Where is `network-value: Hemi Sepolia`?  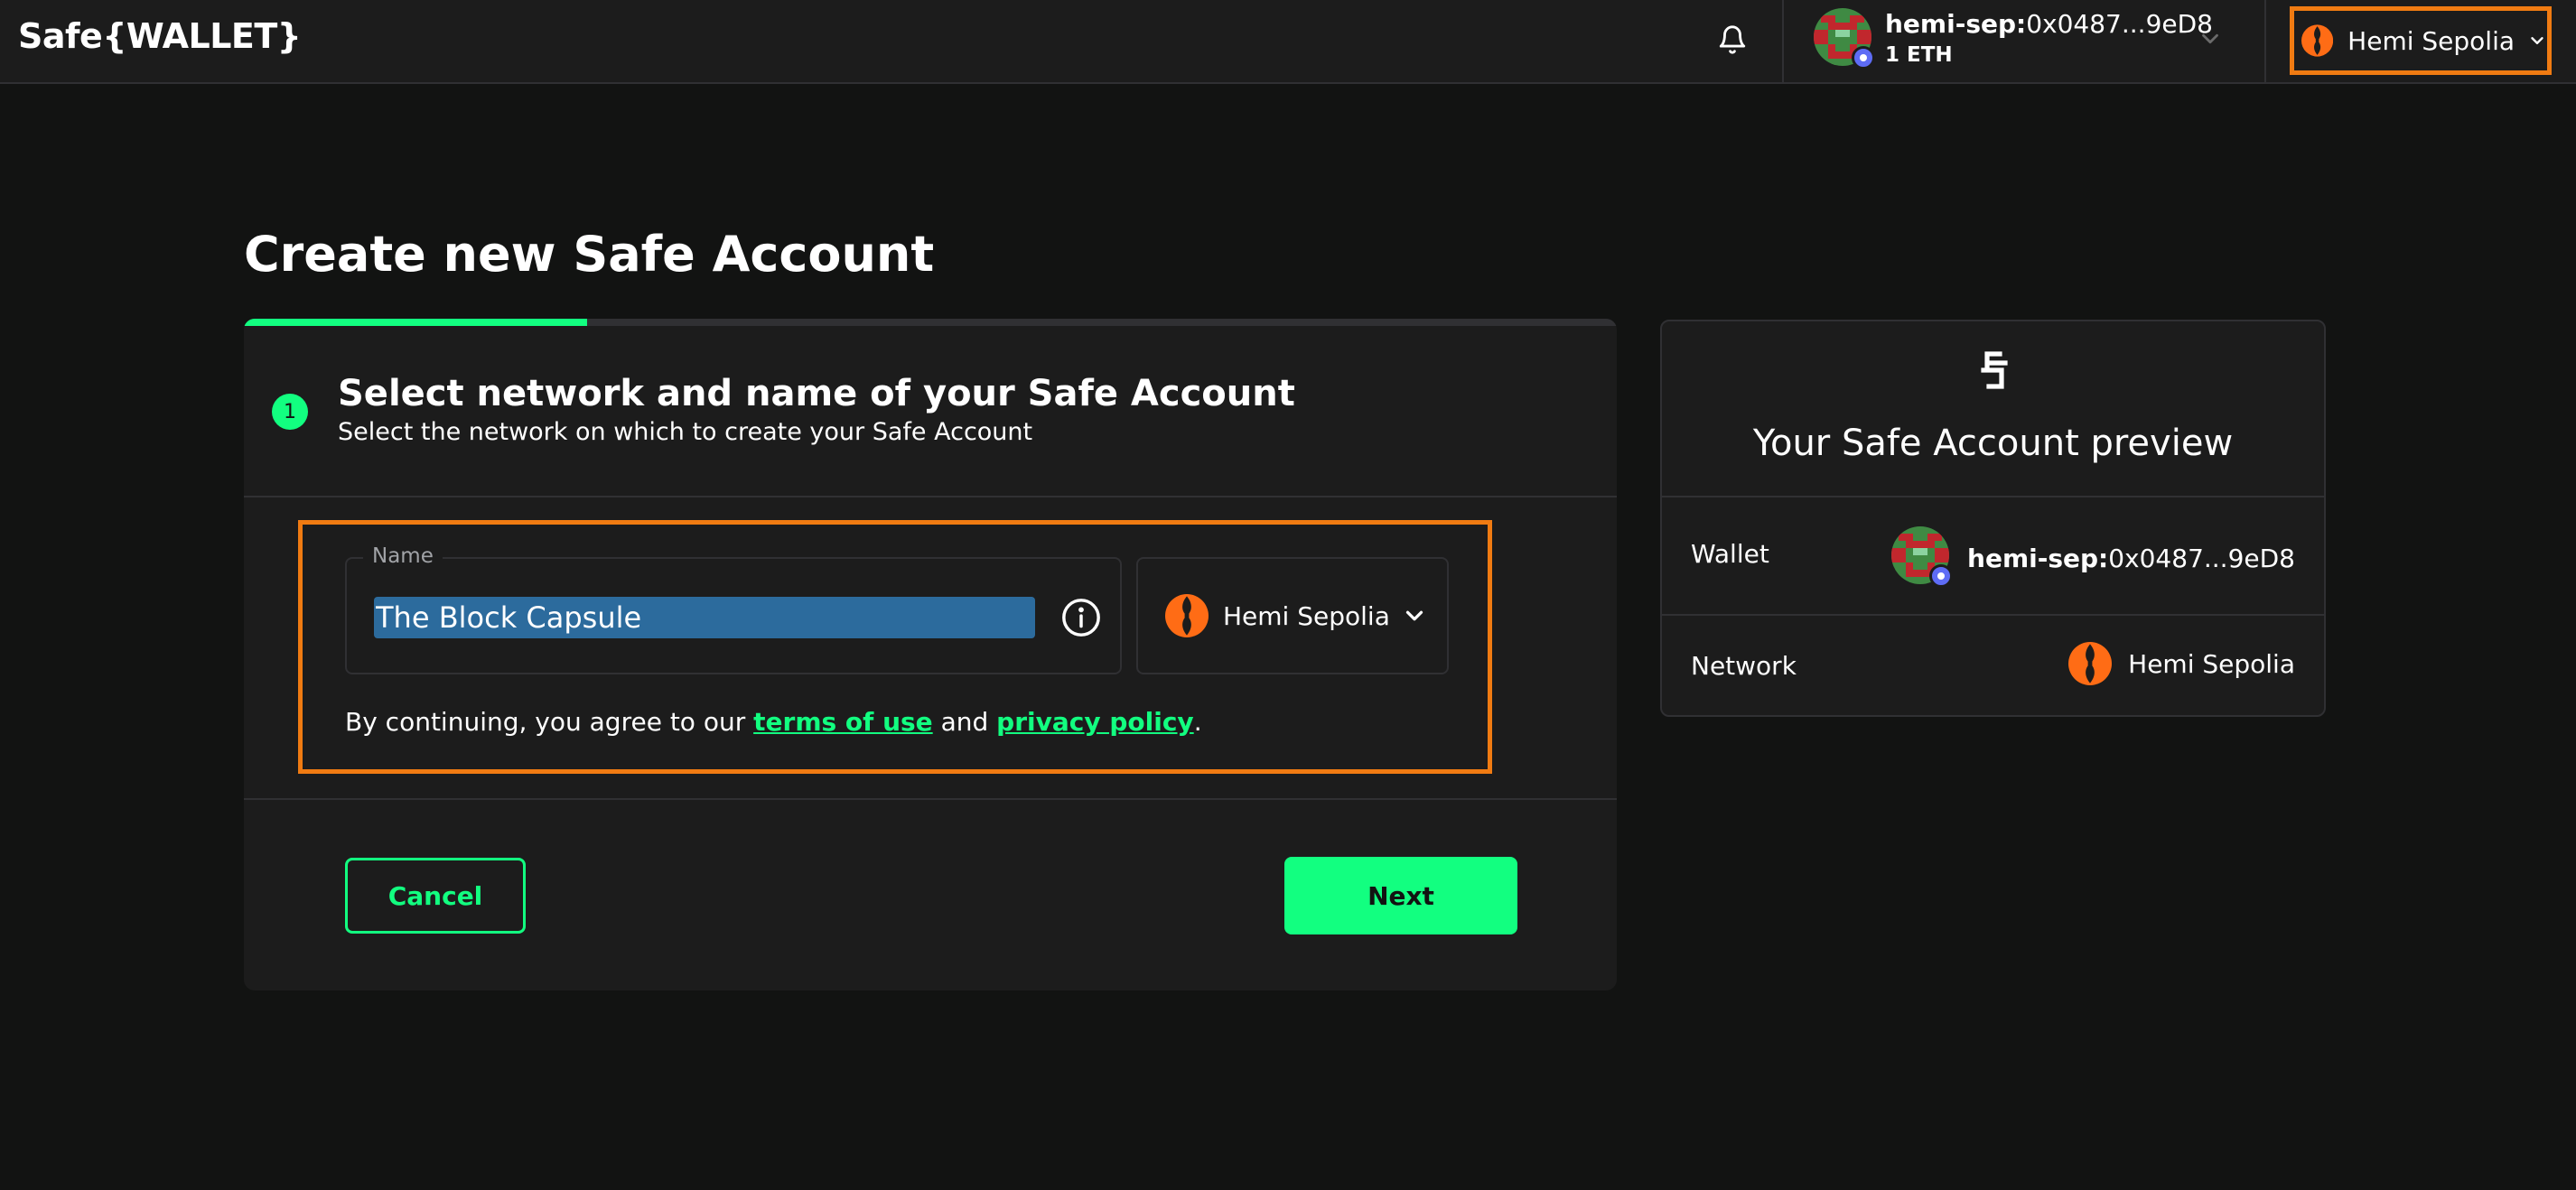 network-value: Hemi Sepolia is located at coordinates (2181, 664).